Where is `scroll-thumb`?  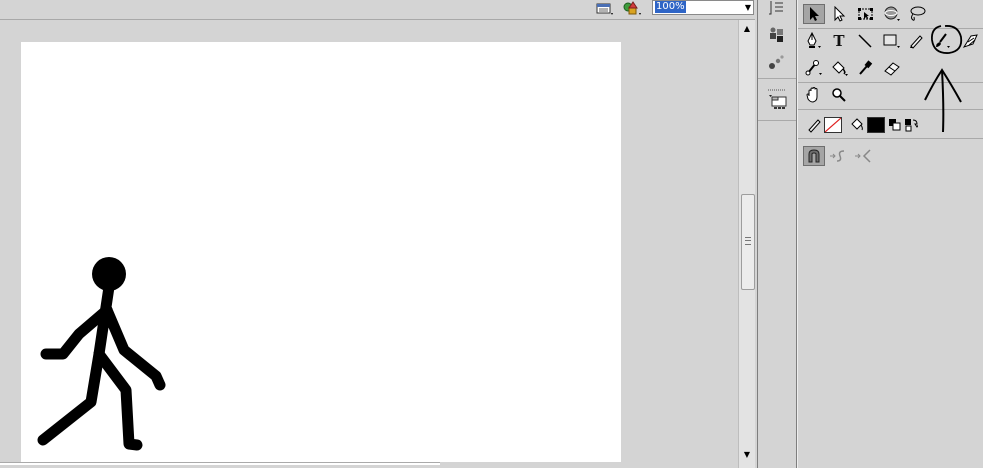 scroll-thumb is located at coordinates (748, 242).